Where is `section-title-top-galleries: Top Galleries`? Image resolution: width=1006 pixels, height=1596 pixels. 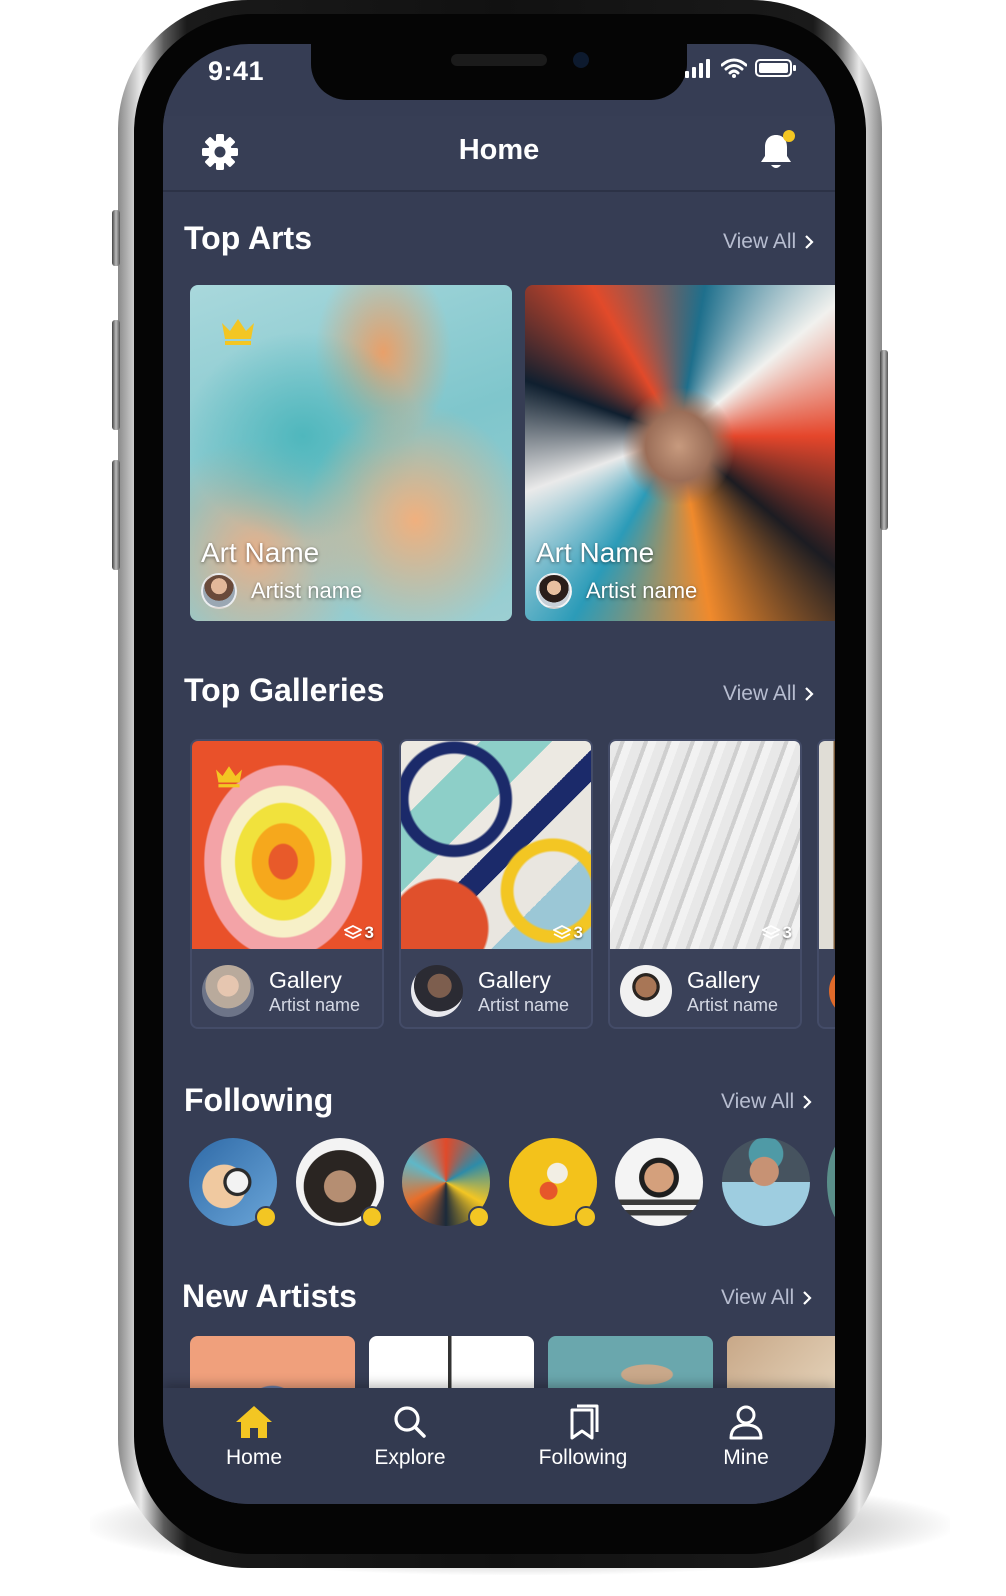
section-title-top-galleries: Top Galleries is located at coordinates (284, 690).